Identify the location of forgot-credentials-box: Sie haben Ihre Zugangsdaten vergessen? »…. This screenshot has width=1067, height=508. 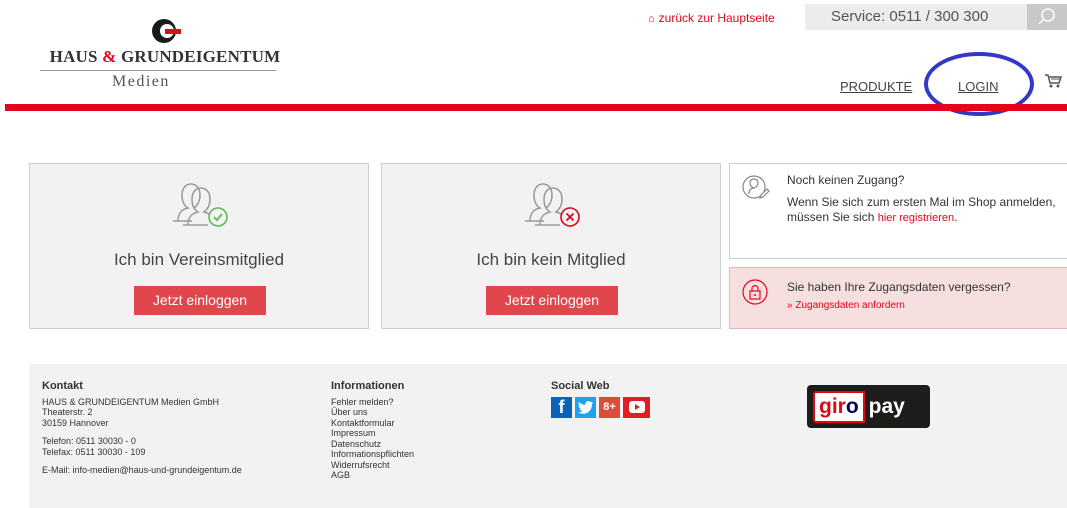
(898, 298).